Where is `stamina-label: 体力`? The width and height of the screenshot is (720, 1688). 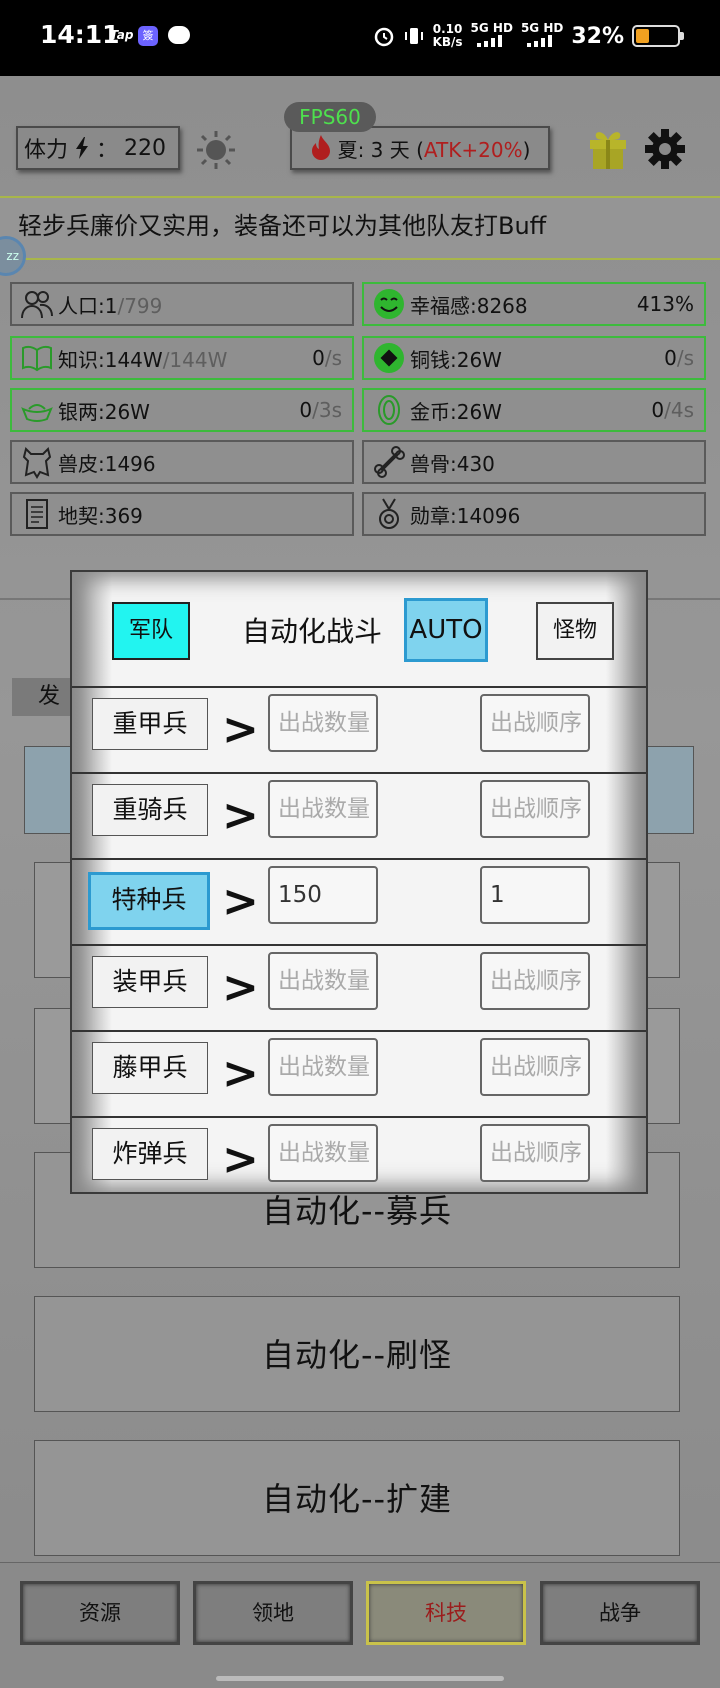
stamina-label: 体力 is located at coordinates (46, 150).